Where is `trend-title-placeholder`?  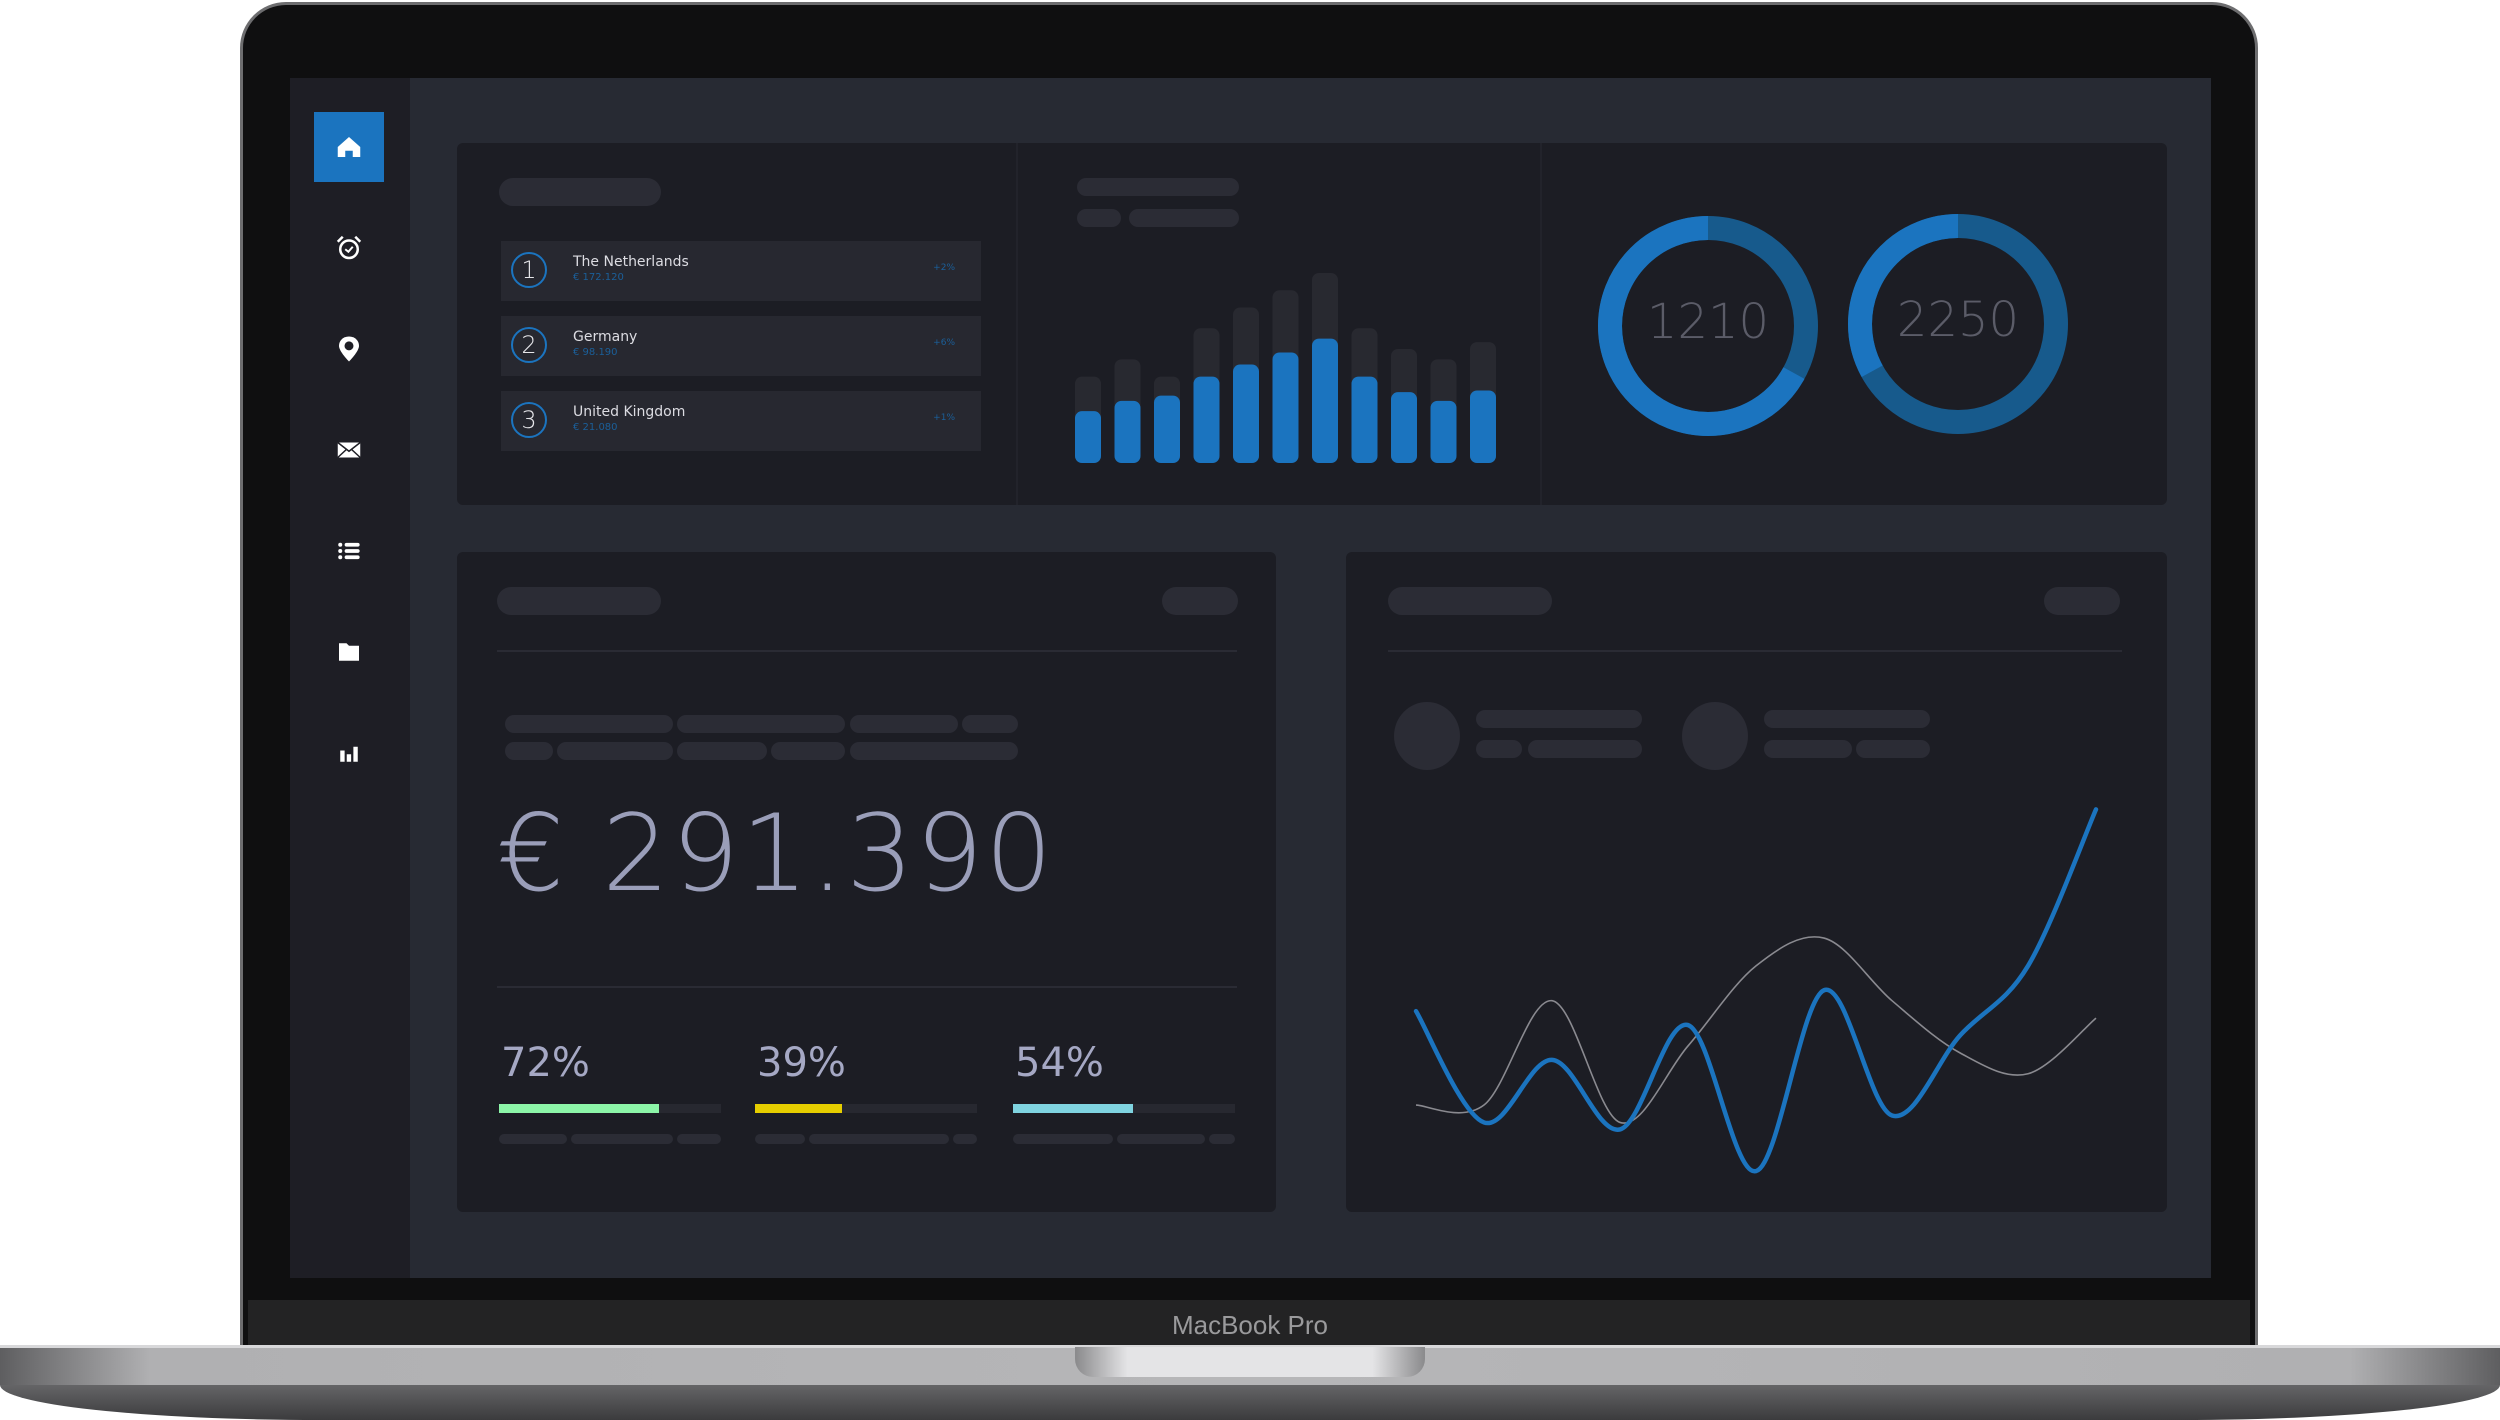
trend-title-placeholder is located at coordinates (1470, 601).